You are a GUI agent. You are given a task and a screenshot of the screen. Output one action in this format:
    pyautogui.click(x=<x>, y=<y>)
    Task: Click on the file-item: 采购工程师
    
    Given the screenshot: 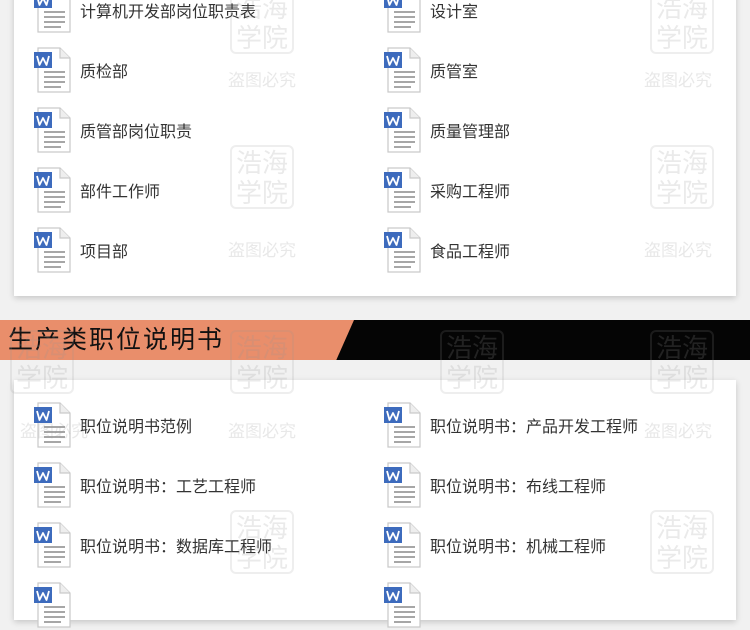 What is the action you would take?
    pyautogui.click(x=447, y=190)
    